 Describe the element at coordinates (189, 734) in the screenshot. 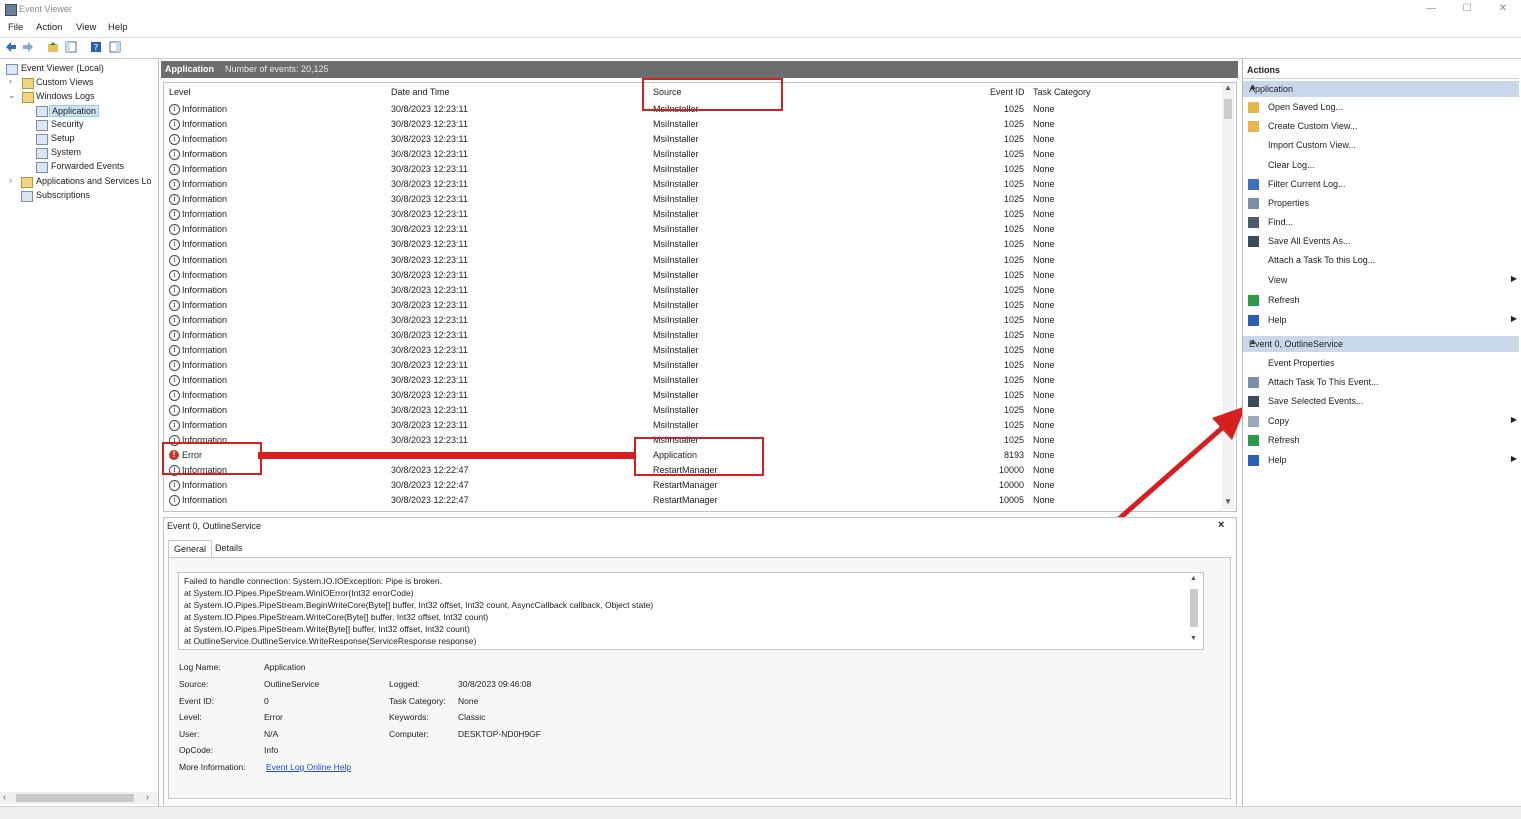

I see `label-user: User:` at that location.